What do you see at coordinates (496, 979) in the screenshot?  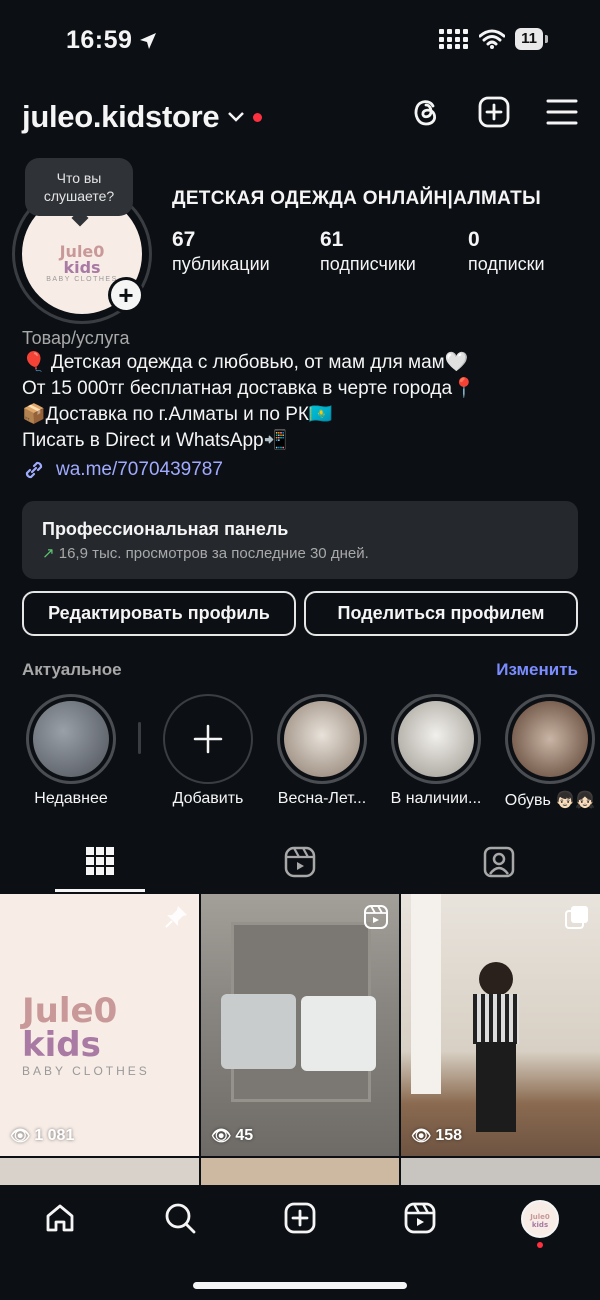 I see `tile-child-head` at bounding box center [496, 979].